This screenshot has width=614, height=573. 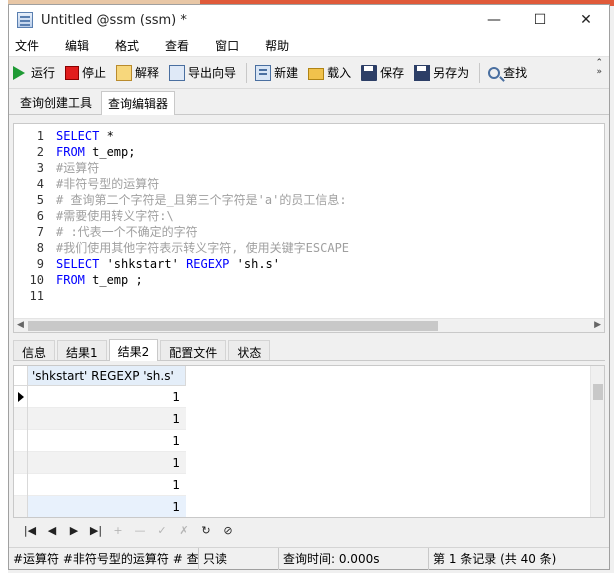 What do you see at coordinates (140, 530) in the screenshot?
I see `delete-record-icon: —` at bounding box center [140, 530].